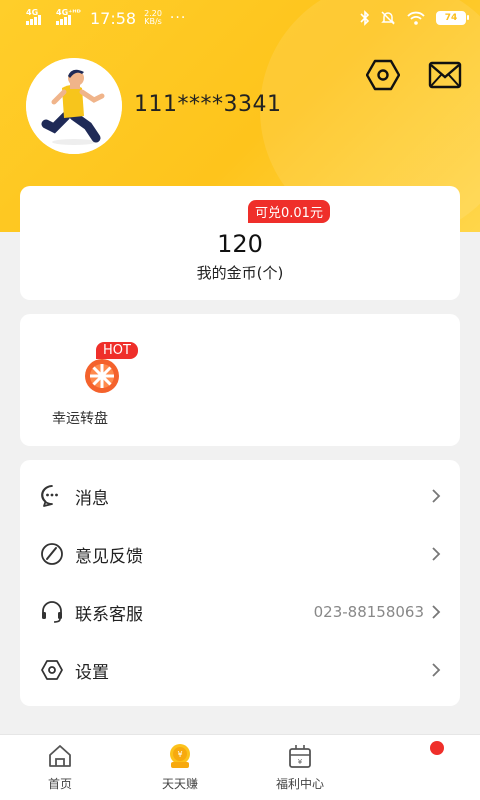  Describe the element at coordinates (37, 17) in the screenshot. I see `signal-icon: 4G` at that location.